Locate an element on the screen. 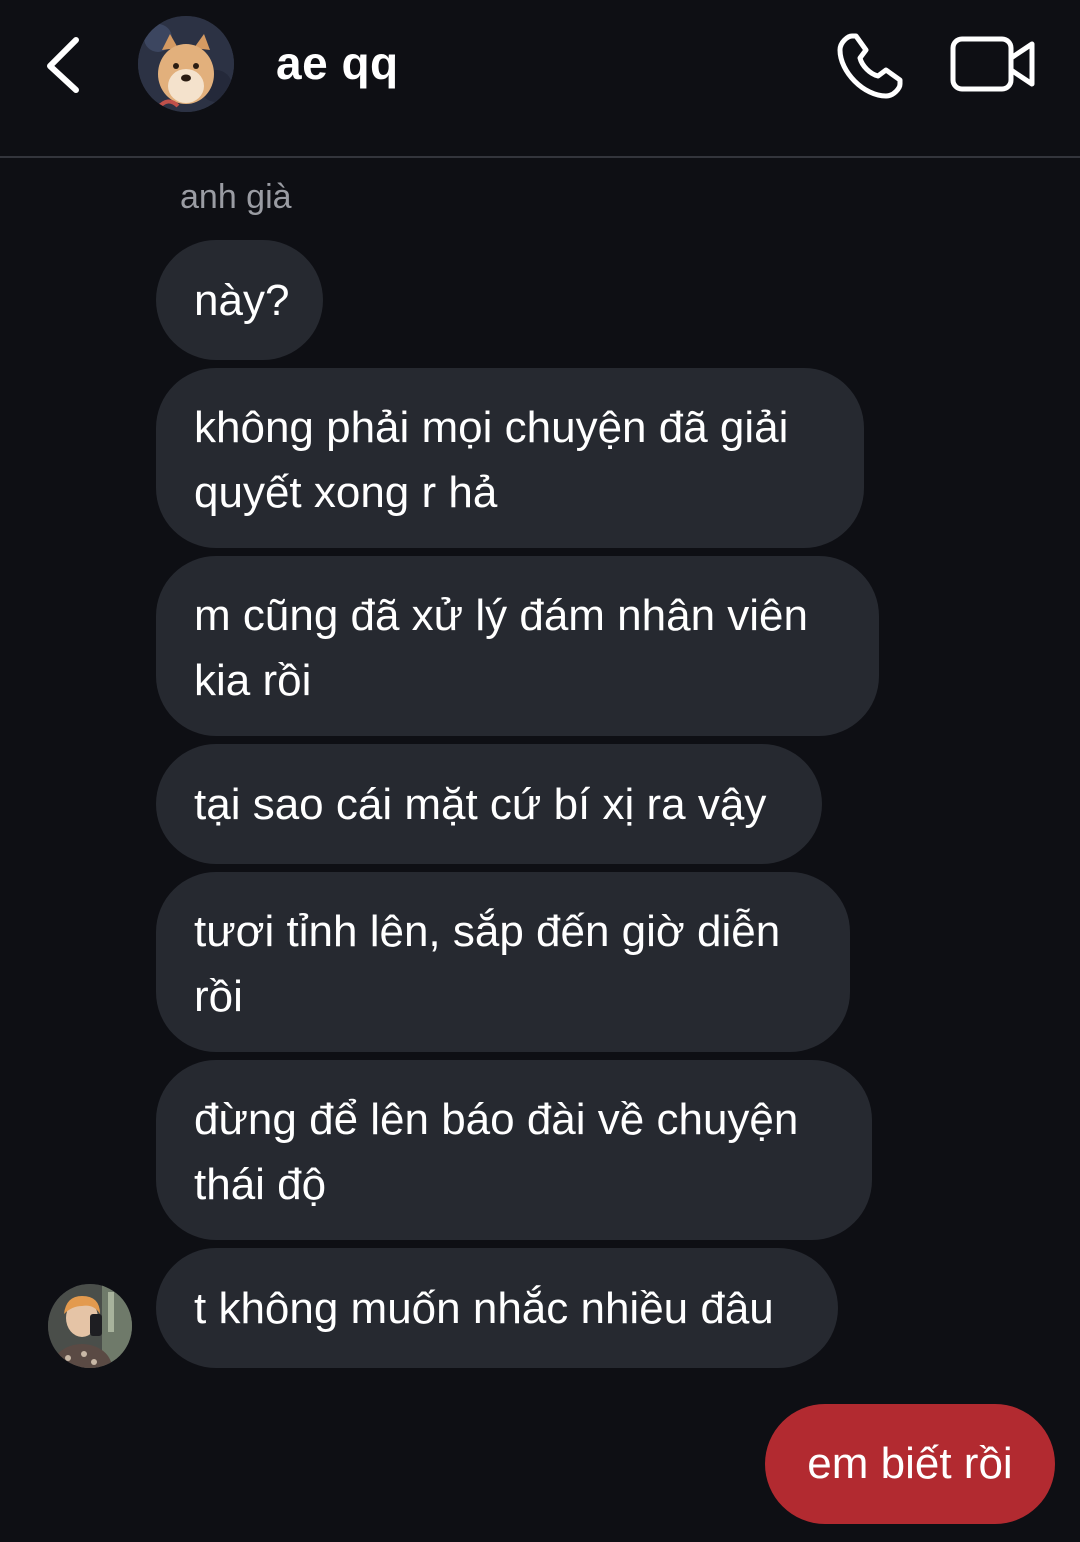 This screenshot has width=1080, height=1542. message-text-line: không phải mọi chuyện đã giải is located at coordinates (491, 427).